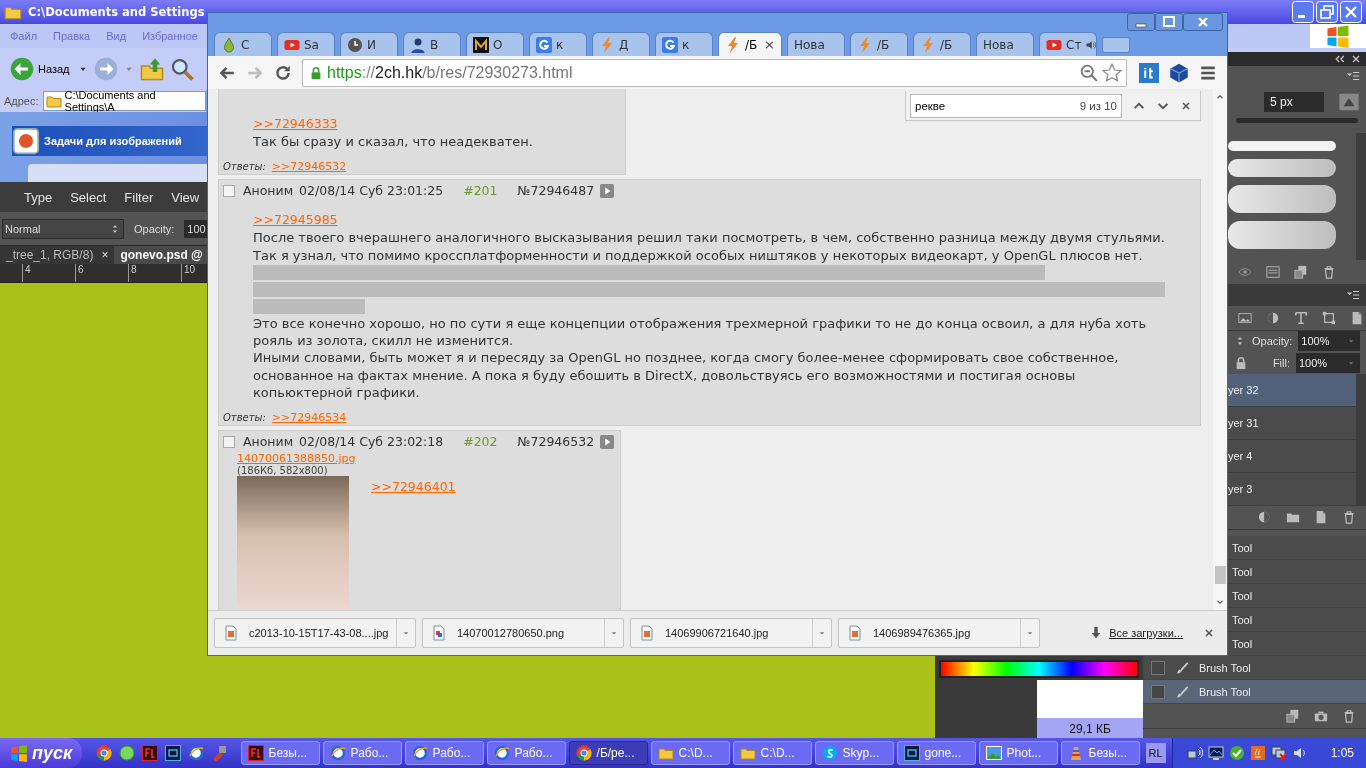 This screenshot has height=768, width=1366. What do you see at coordinates (139, 197) in the screenshot?
I see `menu-item: Filter` at bounding box center [139, 197].